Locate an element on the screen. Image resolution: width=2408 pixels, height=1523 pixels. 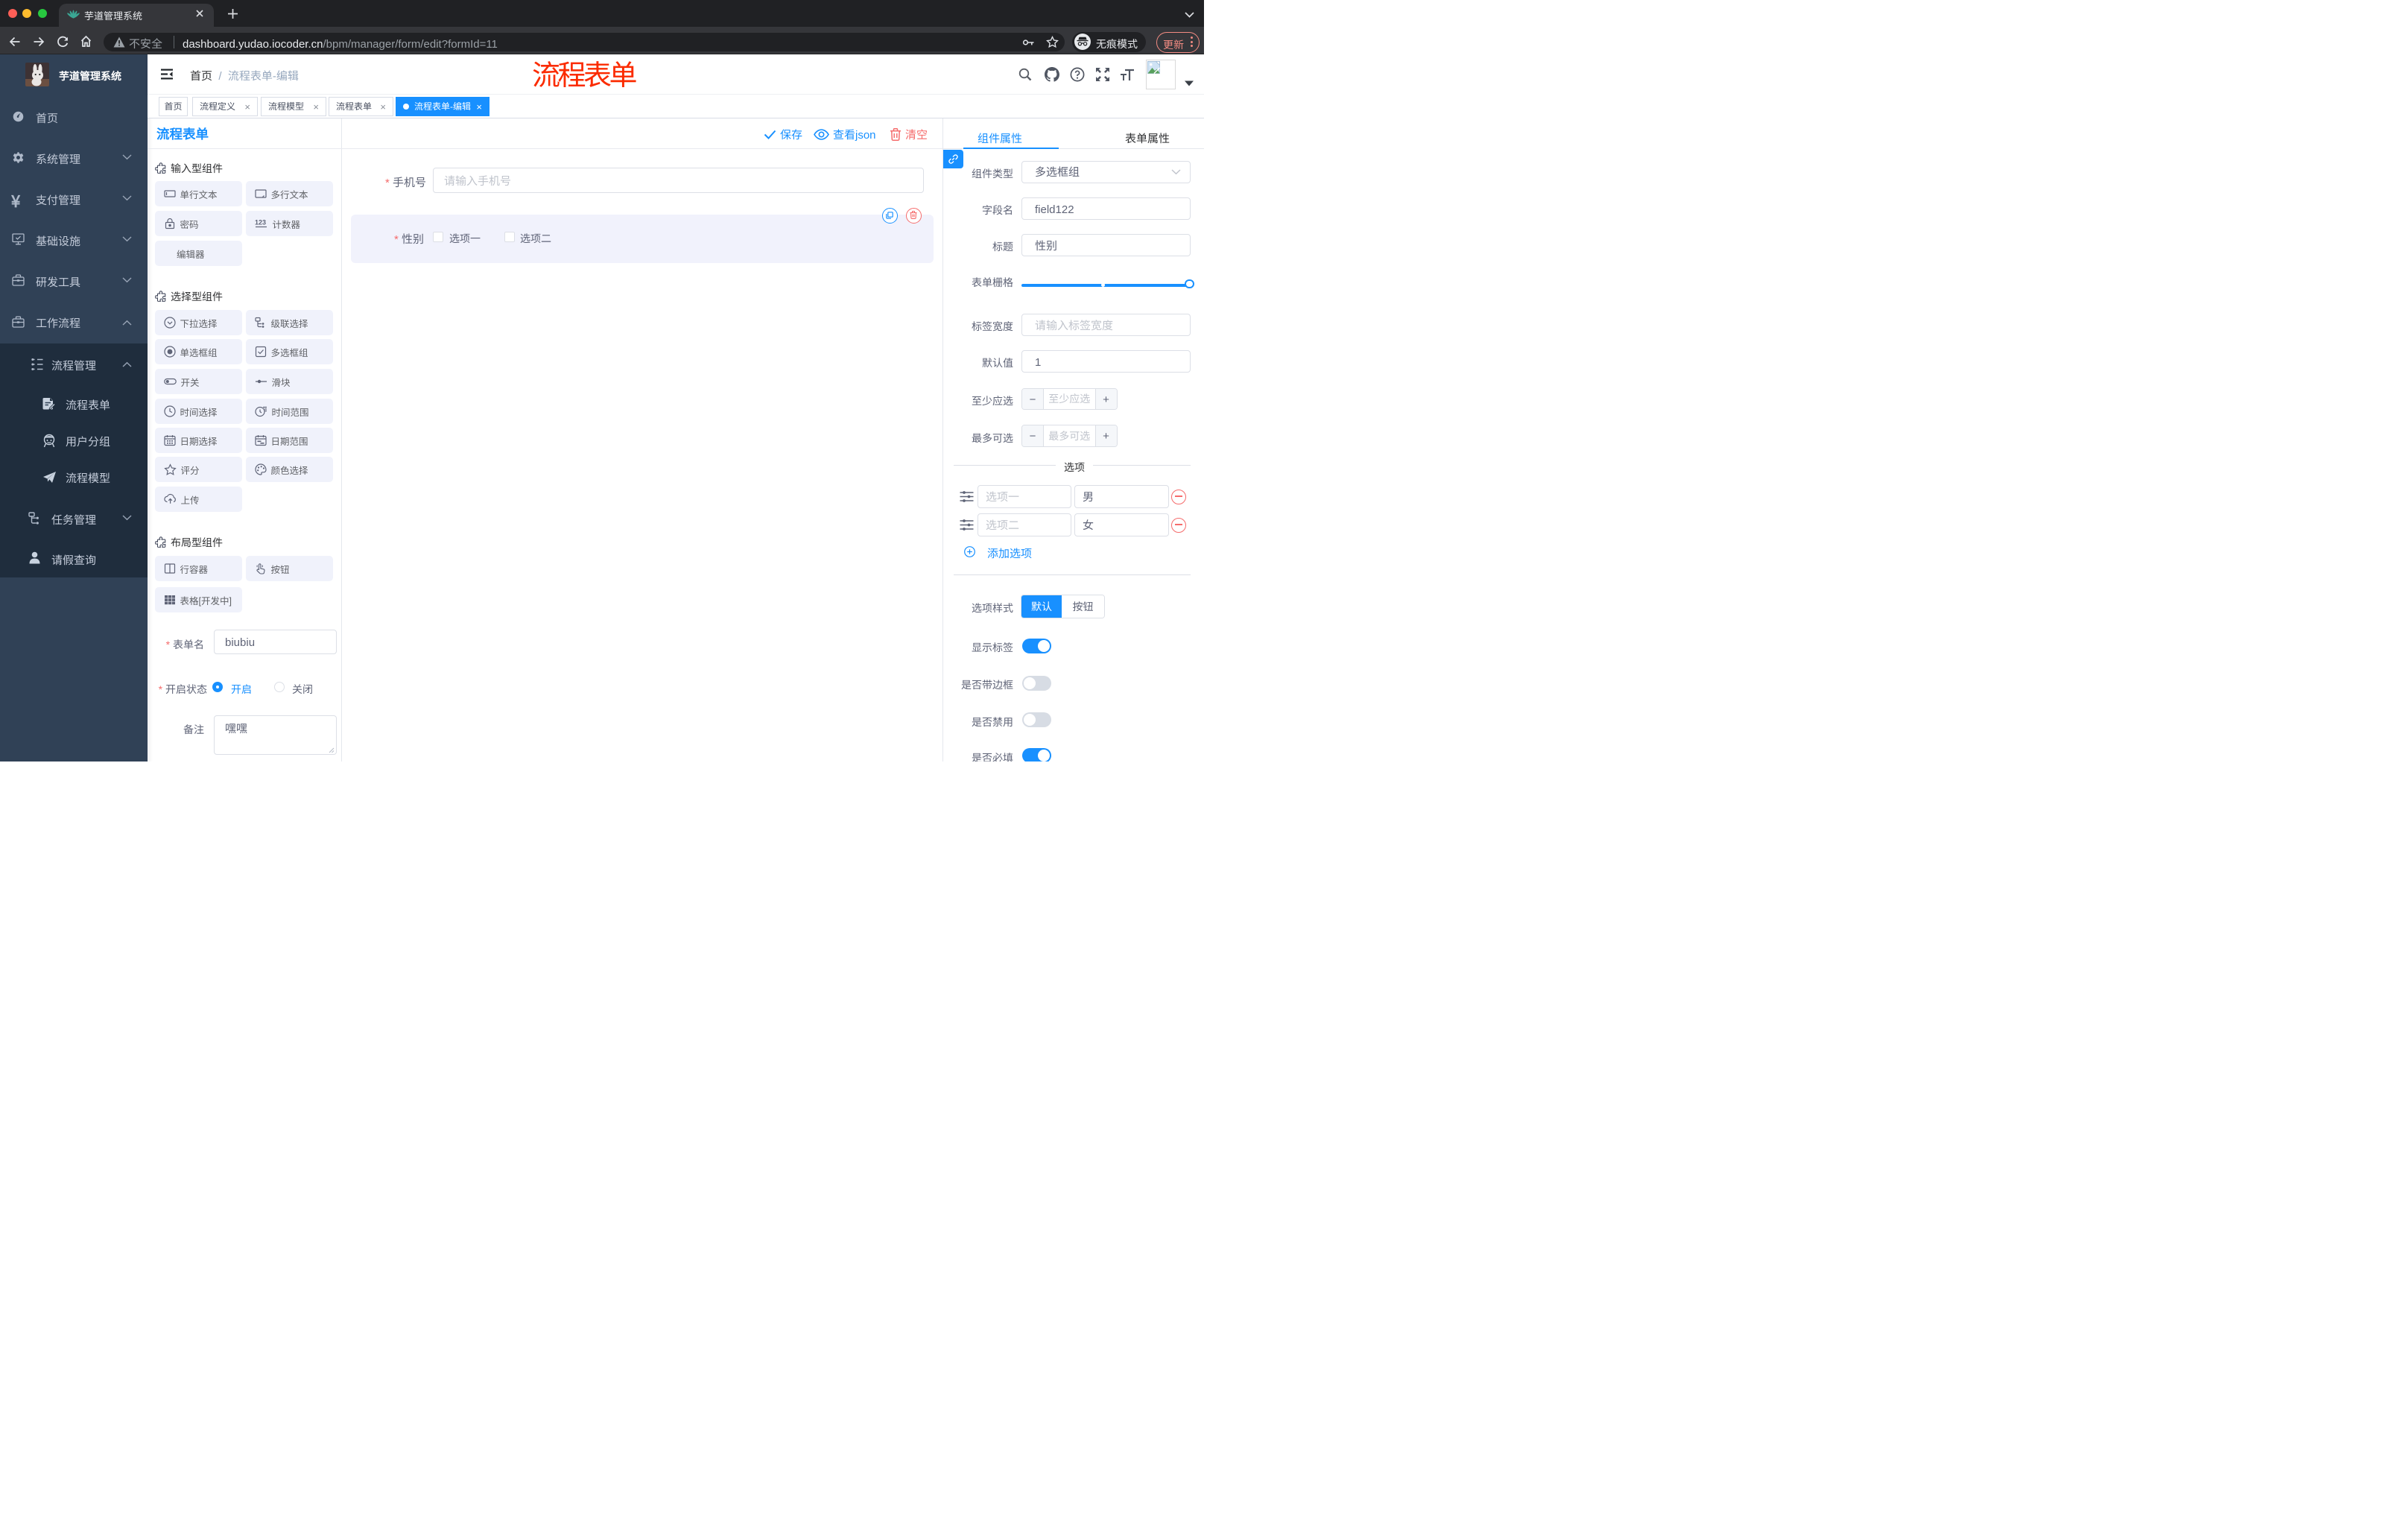
svg-text: 123 is located at coordinates (260, 223).